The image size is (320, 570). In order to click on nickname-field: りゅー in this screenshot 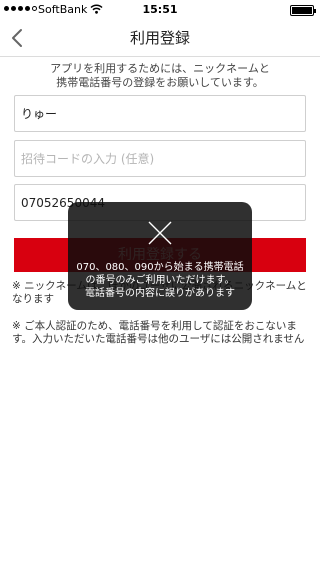, I will do `click(160, 113)`.